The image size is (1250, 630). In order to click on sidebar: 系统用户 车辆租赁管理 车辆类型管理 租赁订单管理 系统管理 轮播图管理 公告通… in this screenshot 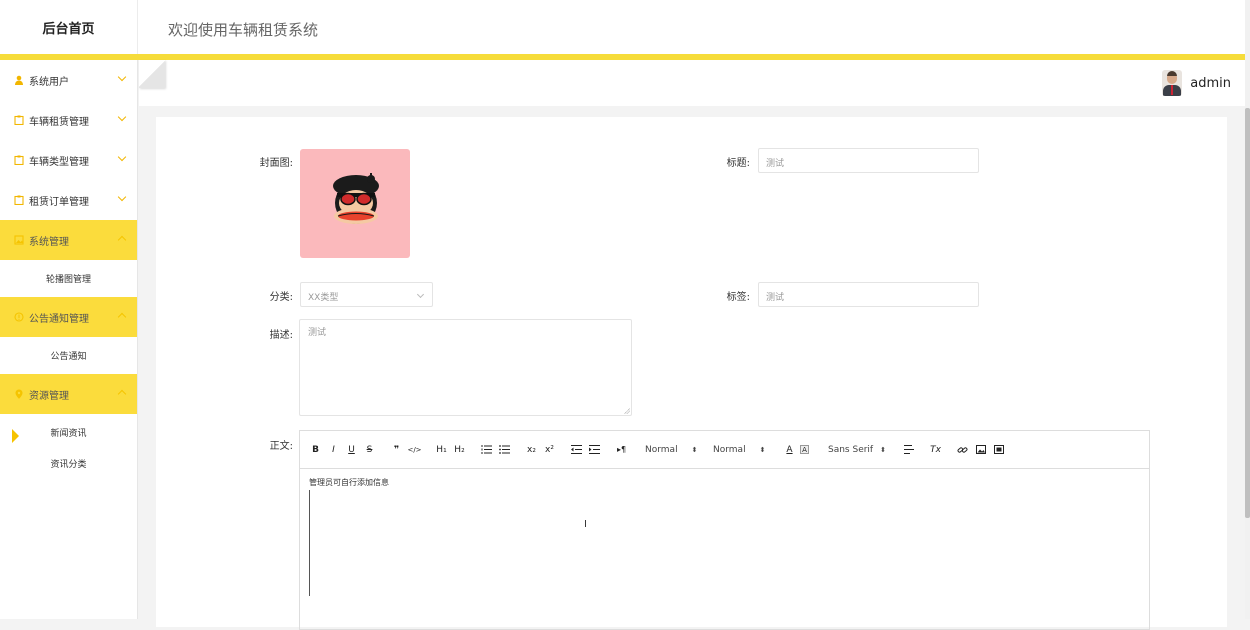, I will do `click(69, 339)`.